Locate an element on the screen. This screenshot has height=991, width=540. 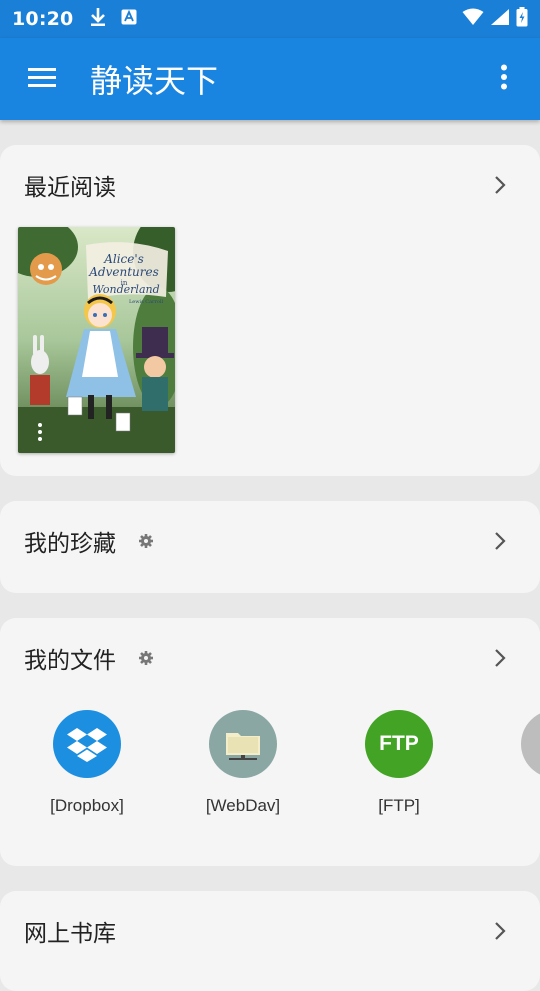
app-bar: 静读天下 is located at coordinates (270, 79).